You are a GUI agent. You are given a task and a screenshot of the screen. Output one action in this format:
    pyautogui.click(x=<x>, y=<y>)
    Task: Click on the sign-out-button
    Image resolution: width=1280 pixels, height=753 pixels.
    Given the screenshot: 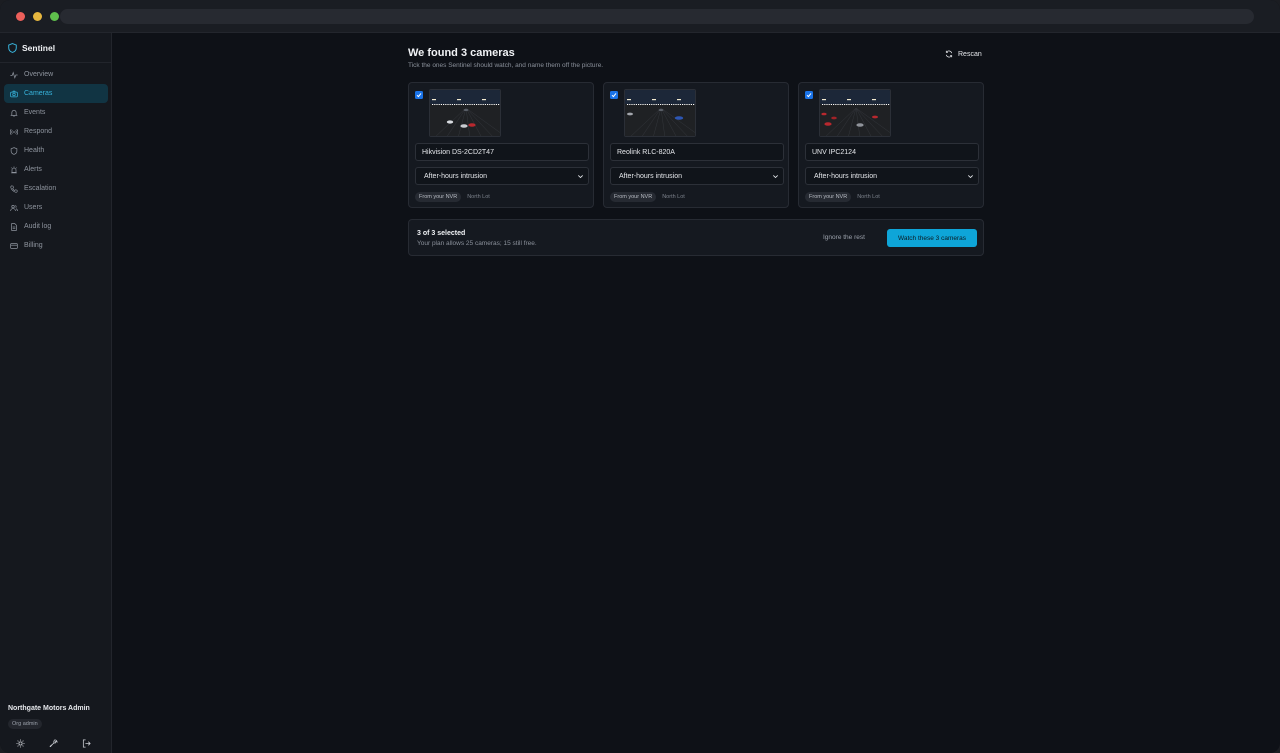 What is the action you would take?
    pyautogui.click(x=86, y=741)
    